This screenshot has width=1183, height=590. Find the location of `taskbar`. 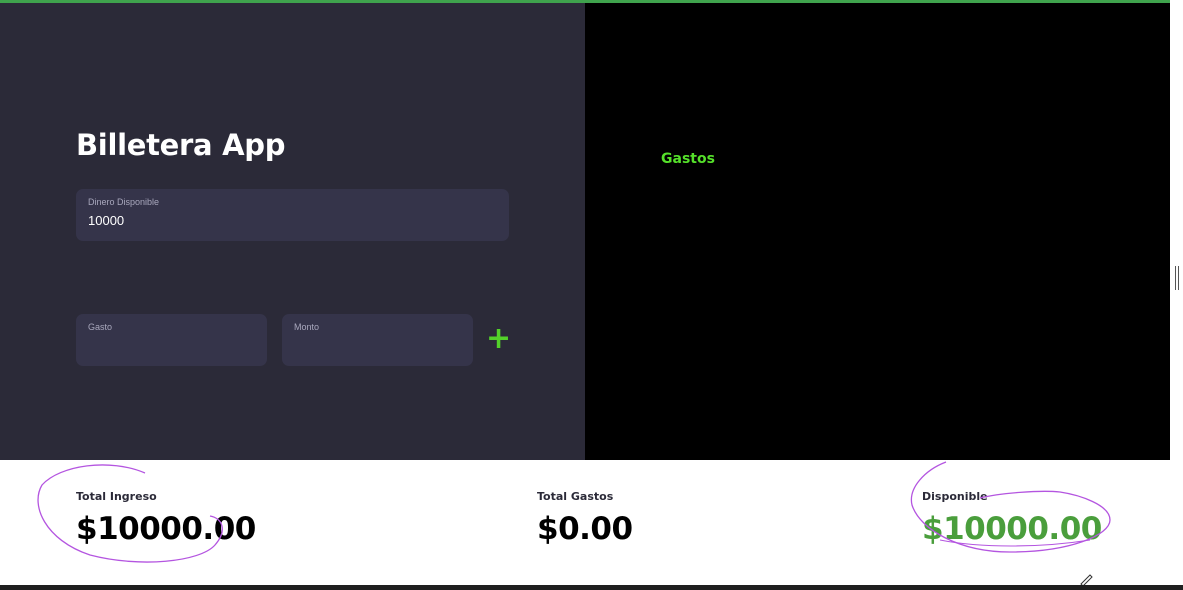

taskbar is located at coordinates (591, 587).